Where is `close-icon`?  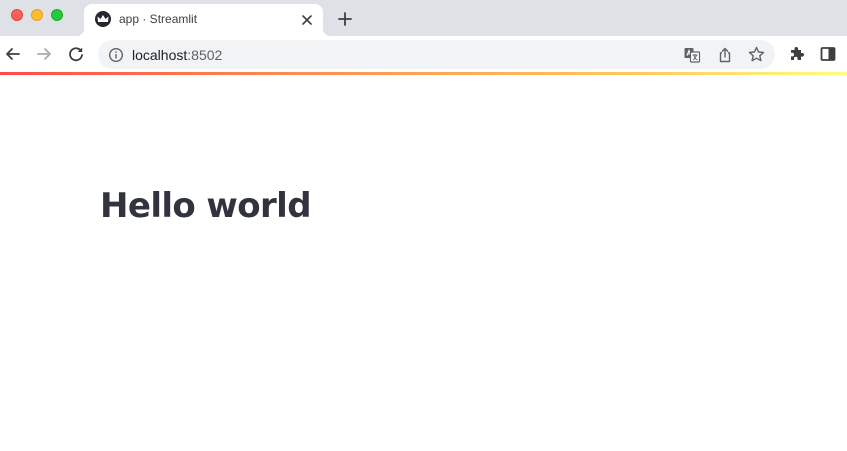 close-icon is located at coordinates (307, 20).